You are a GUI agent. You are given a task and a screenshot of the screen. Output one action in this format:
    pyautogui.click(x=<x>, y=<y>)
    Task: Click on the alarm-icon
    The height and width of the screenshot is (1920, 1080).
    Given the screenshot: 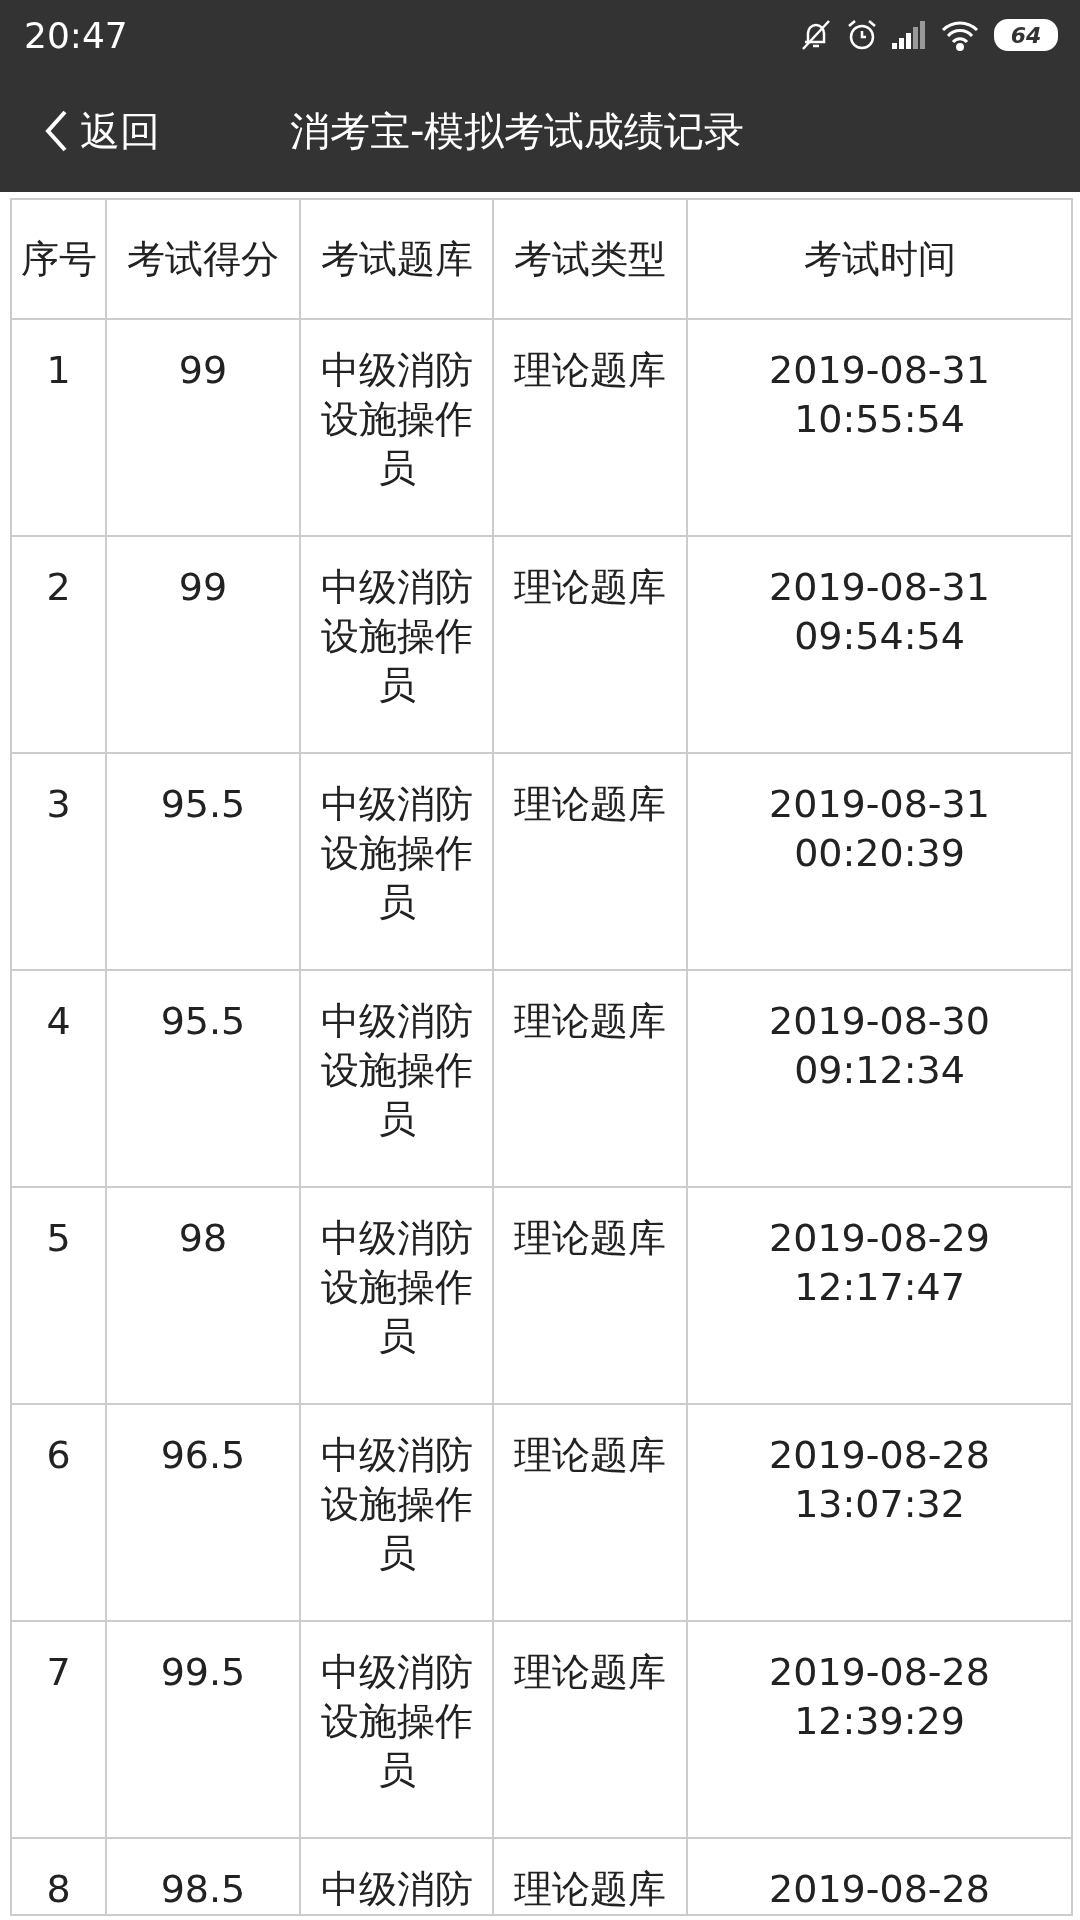 What is the action you would take?
    pyautogui.click(x=862, y=35)
    